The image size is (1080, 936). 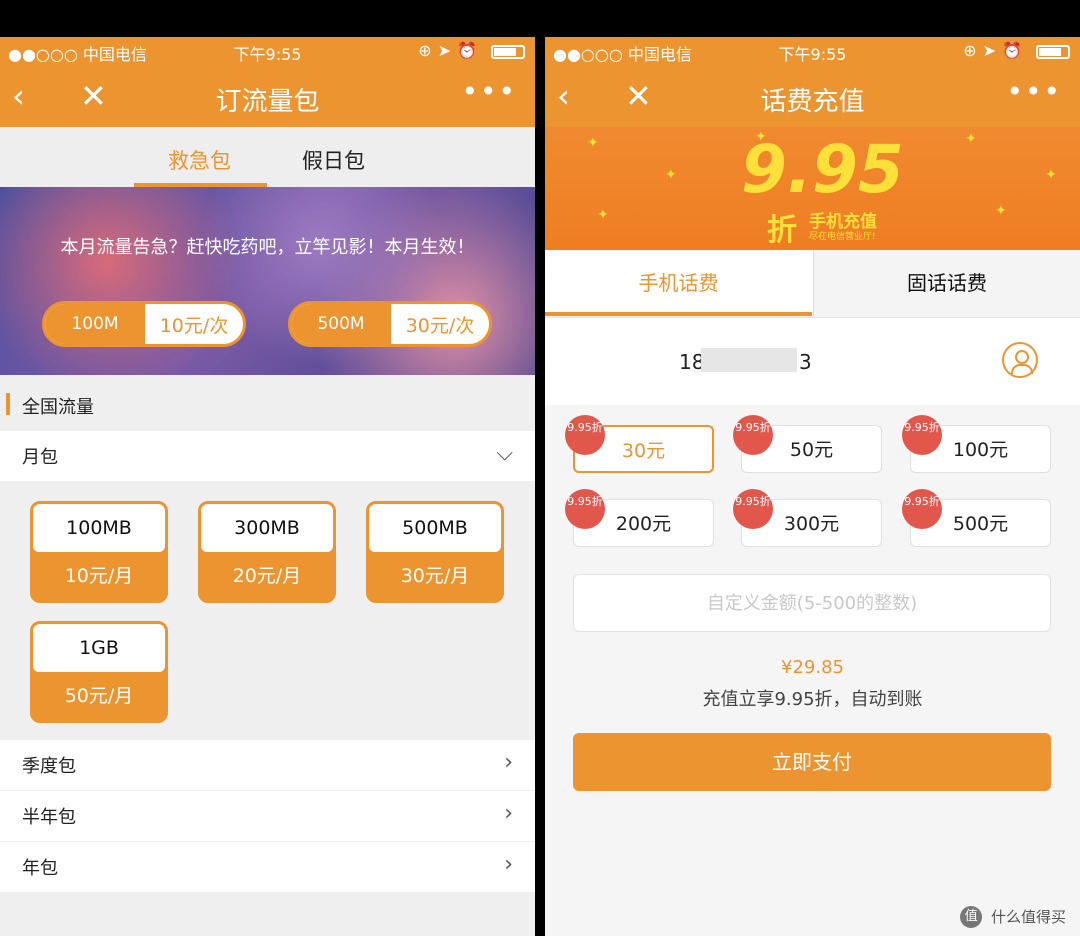 I want to click on package-price: 50元/月, so click(x=99, y=696).